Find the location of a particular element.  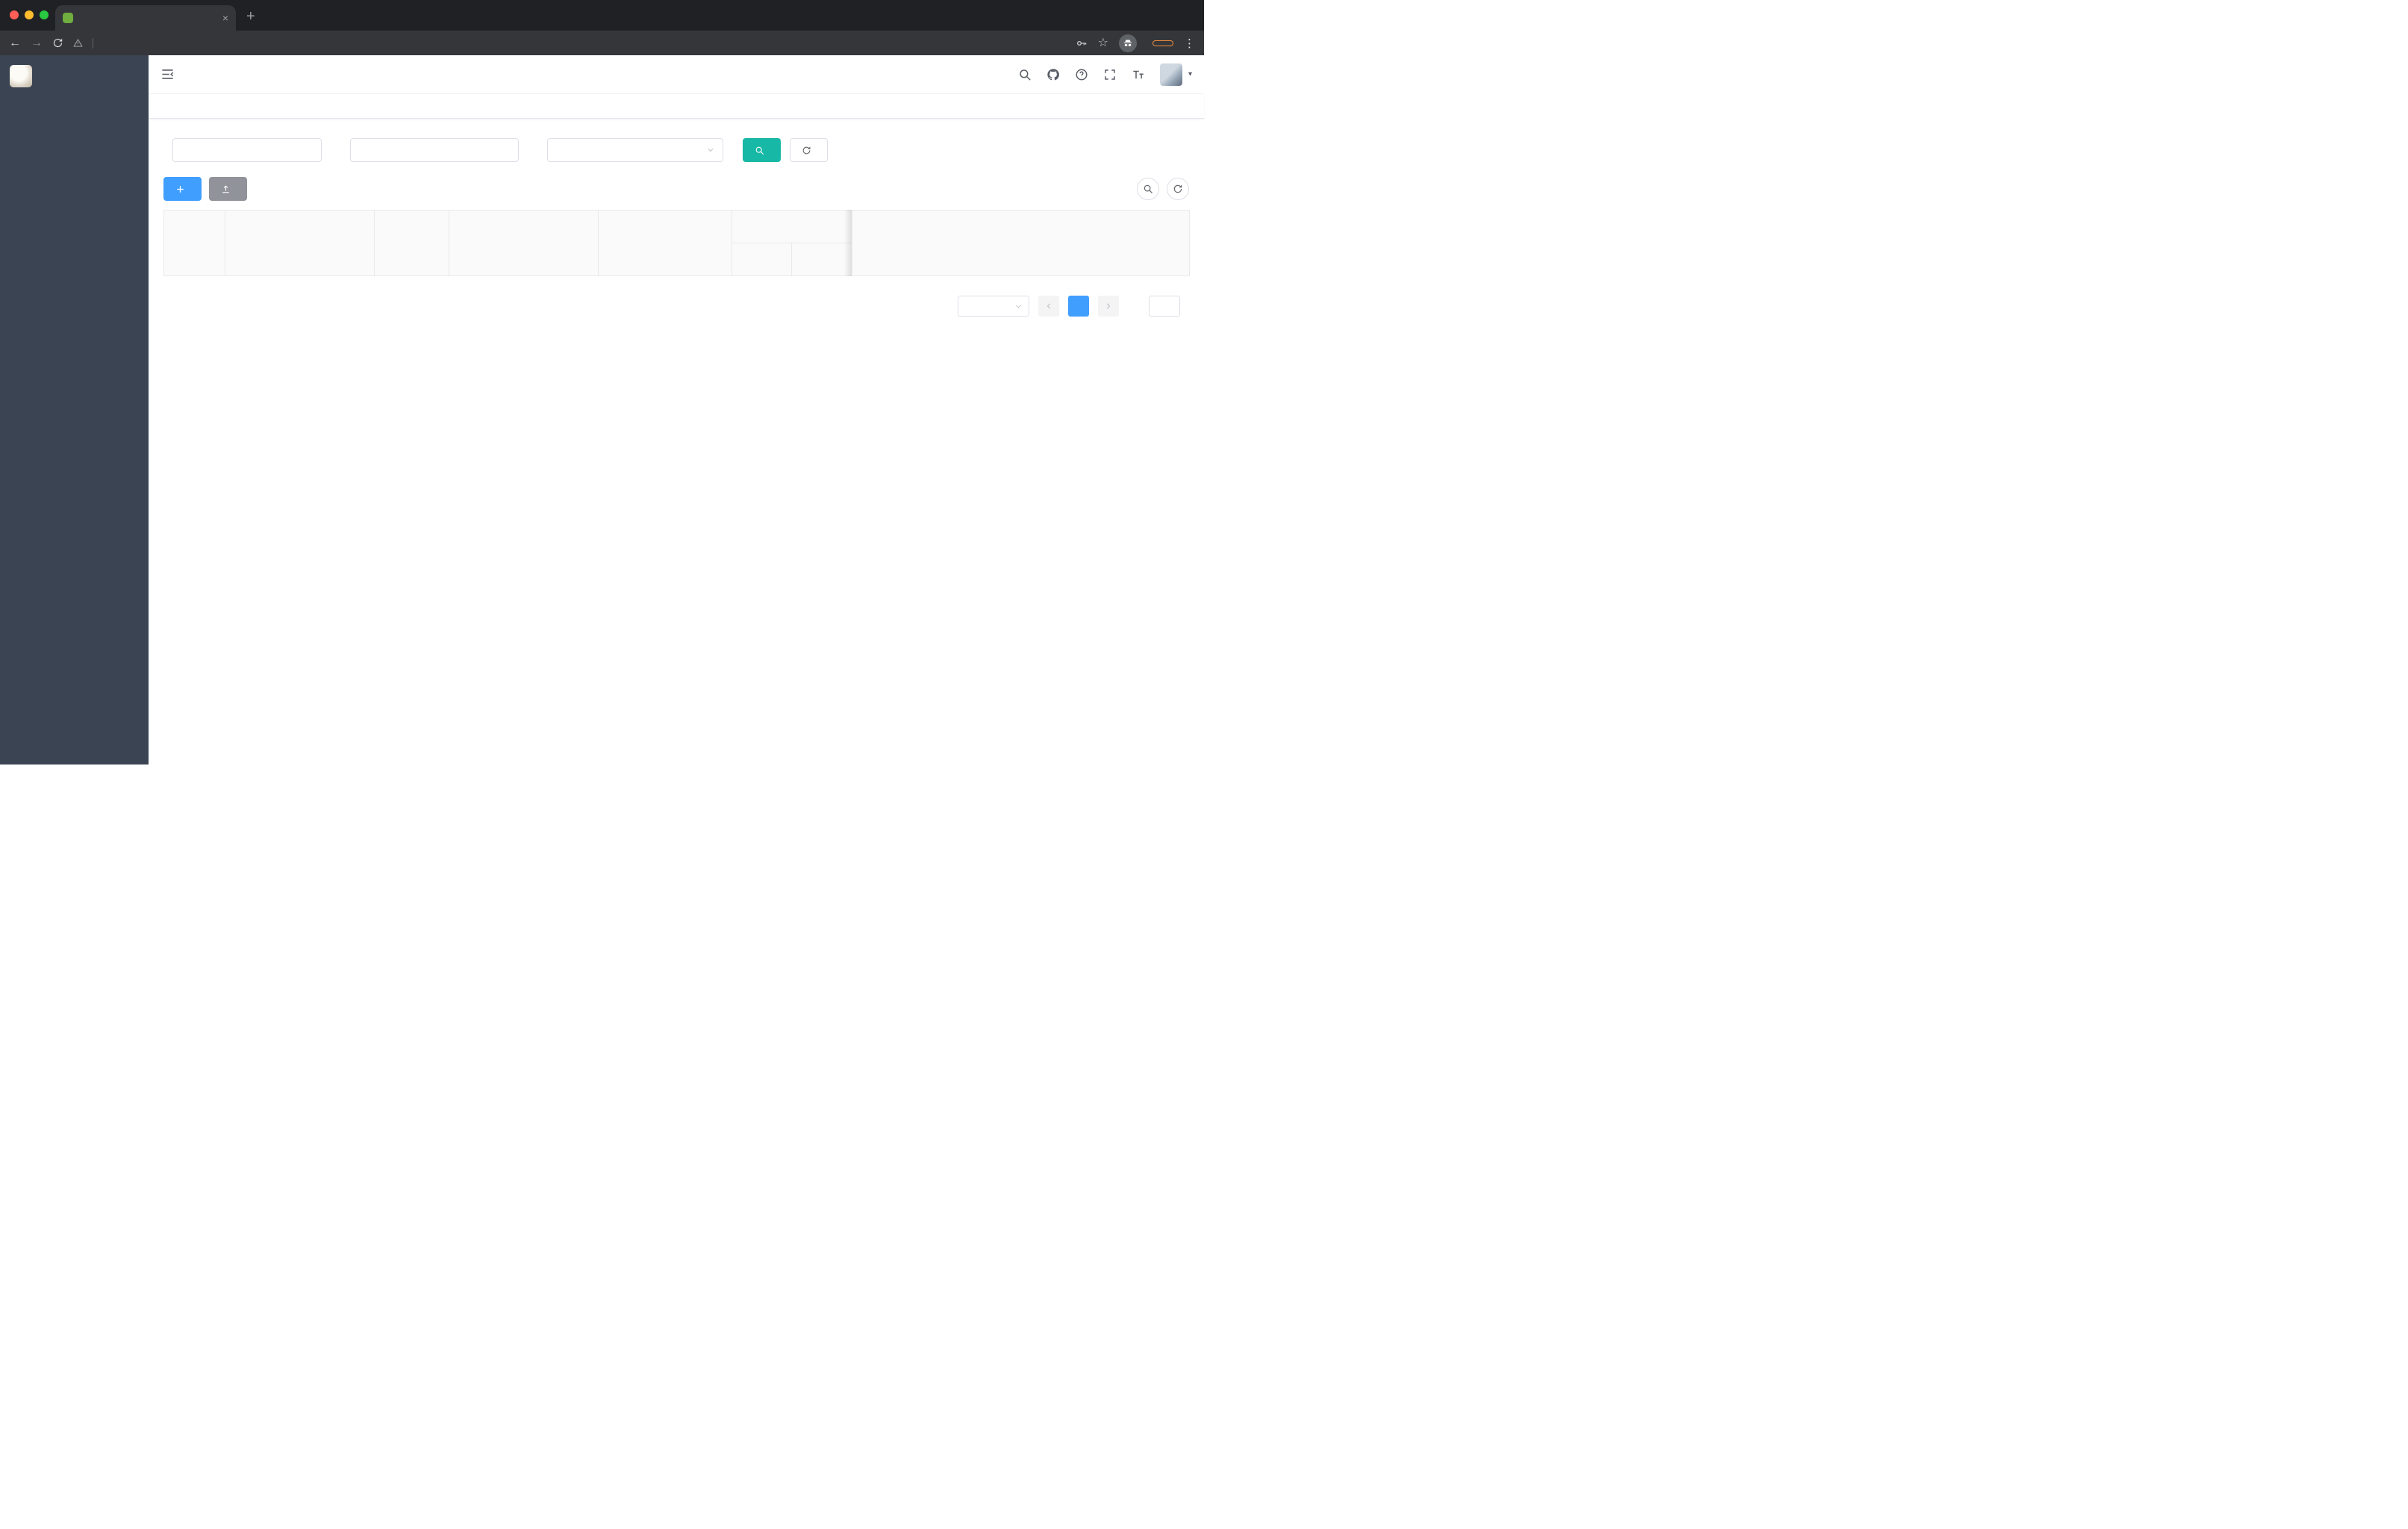

filter-field-process-name is located at coordinates (430, 150).